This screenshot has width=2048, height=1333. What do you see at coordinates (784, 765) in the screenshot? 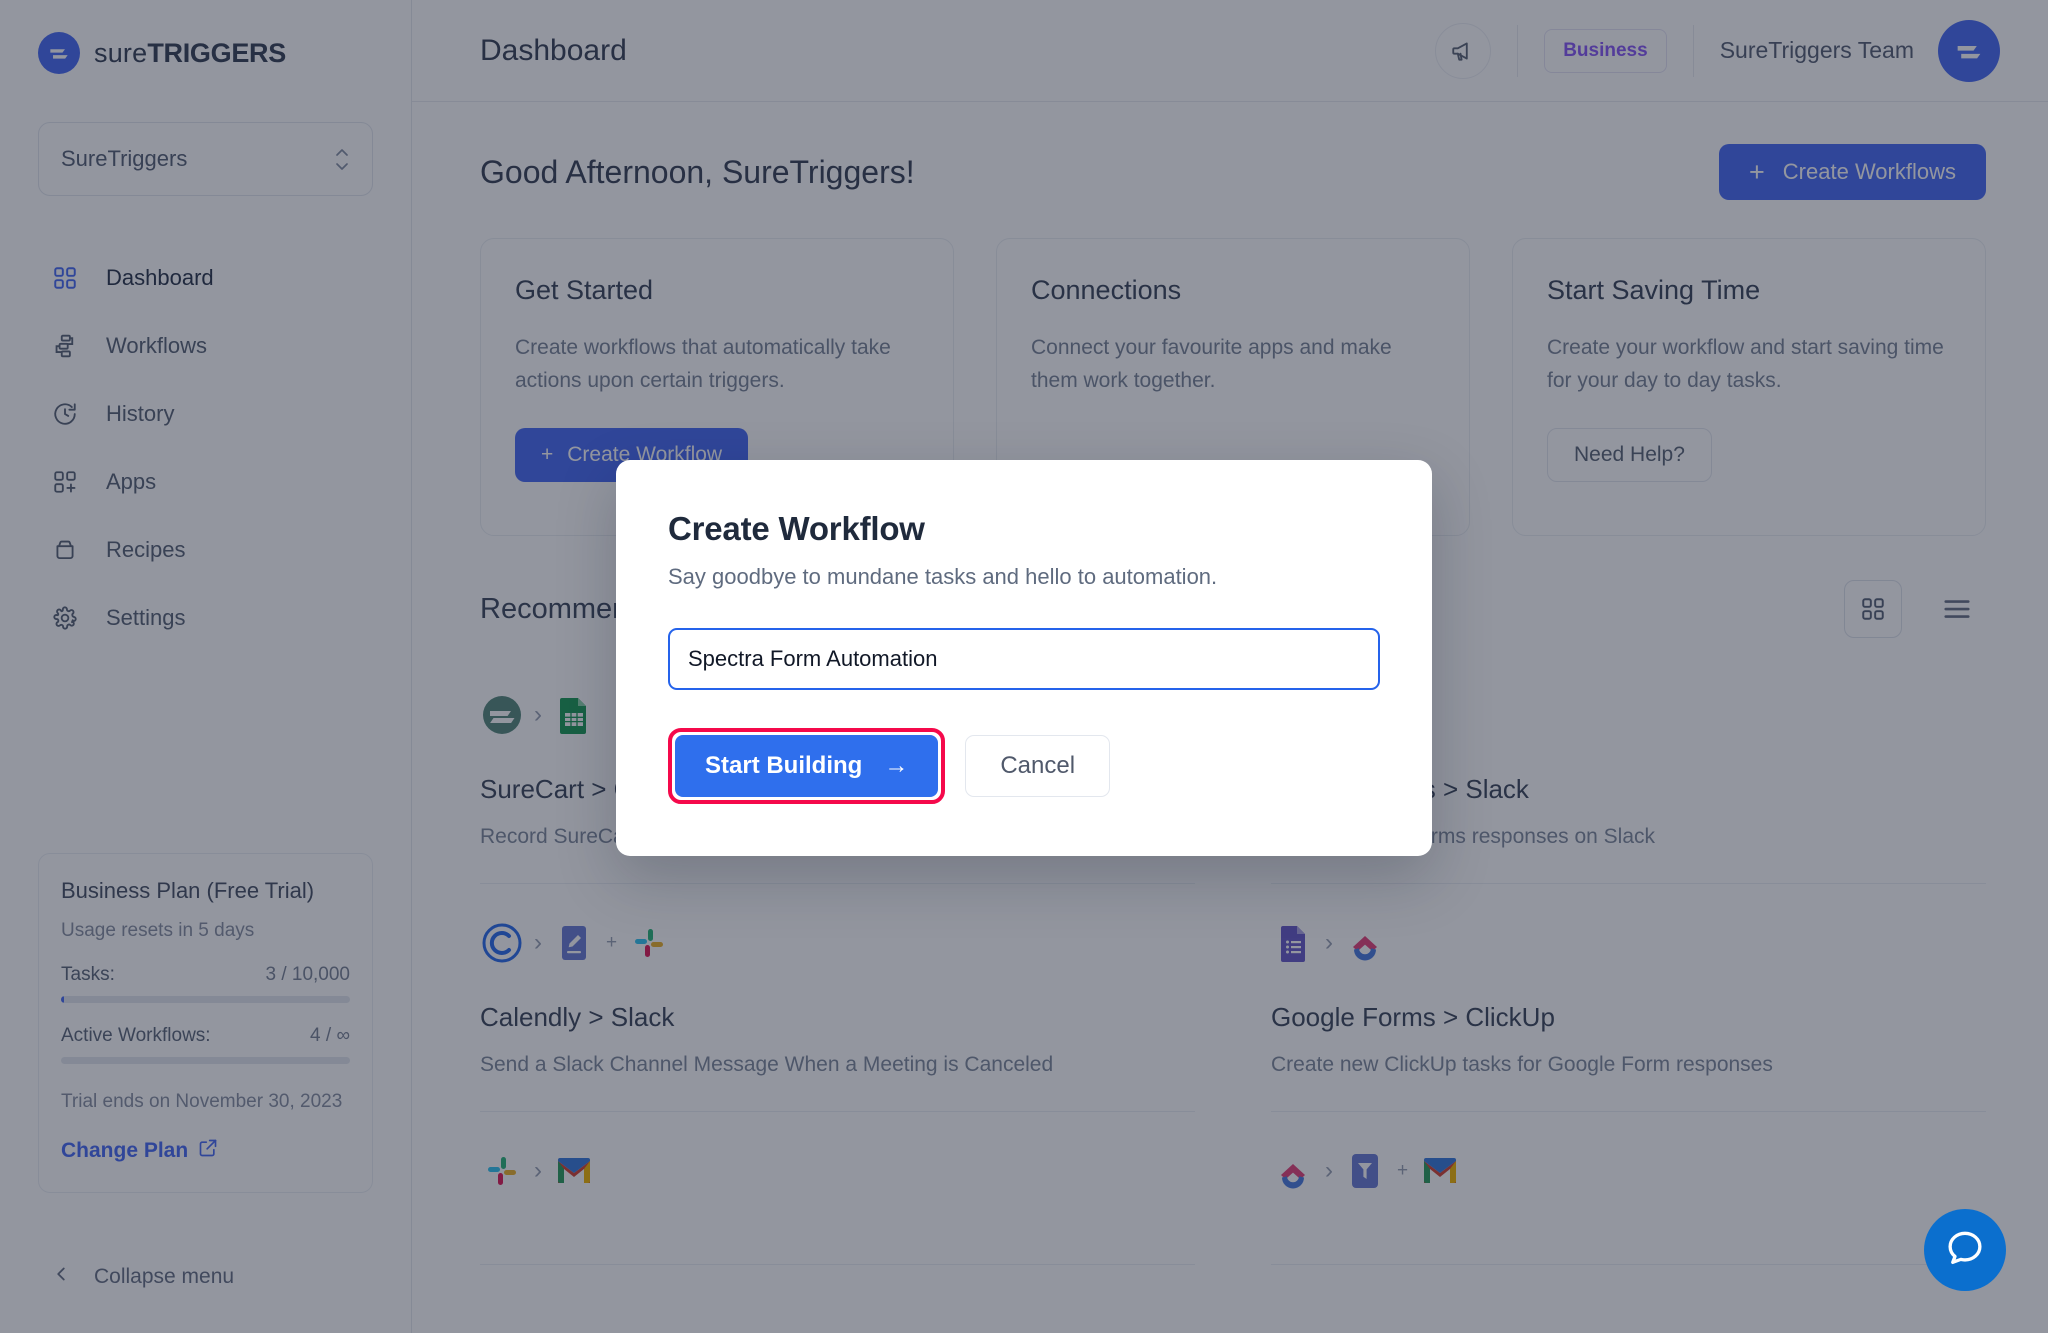
I see `start-building-label: Start Building` at bounding box center [784, 765].